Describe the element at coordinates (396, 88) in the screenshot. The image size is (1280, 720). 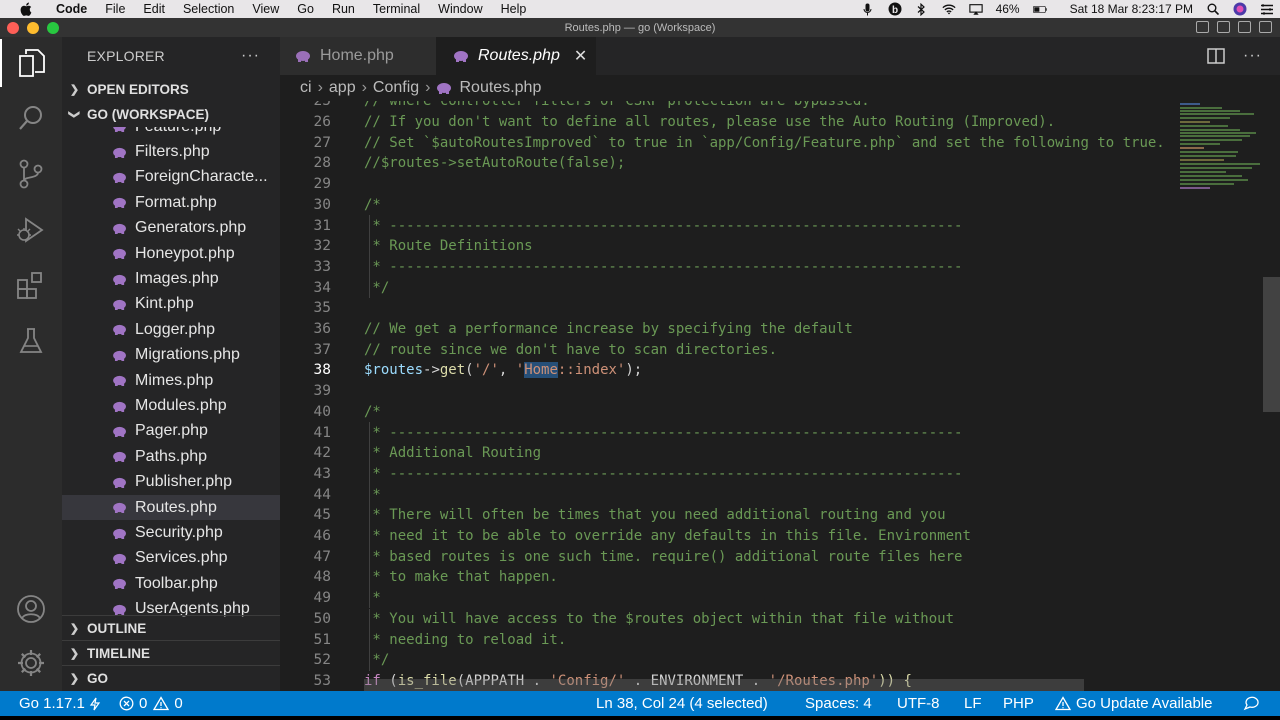
I see `breadcrumb-item: Config` at that location.